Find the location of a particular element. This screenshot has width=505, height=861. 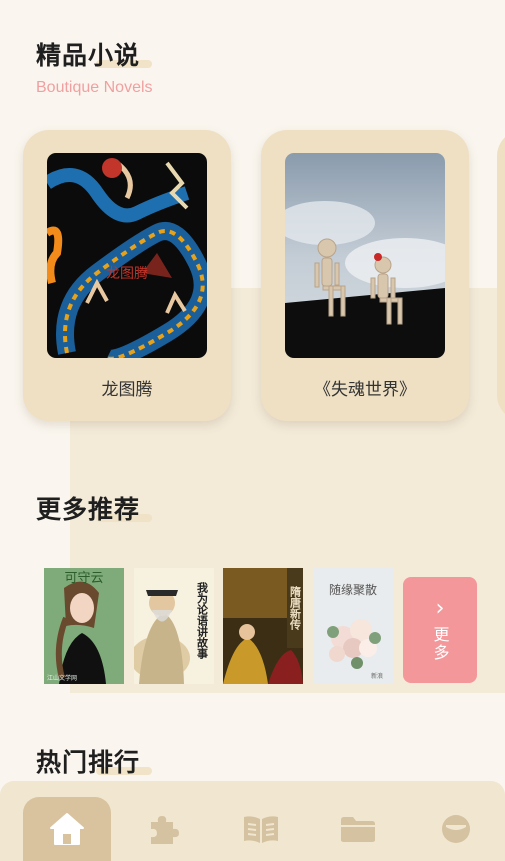

book-cover: 随缘聚散 新浪 is located at coordinates (353, 626).